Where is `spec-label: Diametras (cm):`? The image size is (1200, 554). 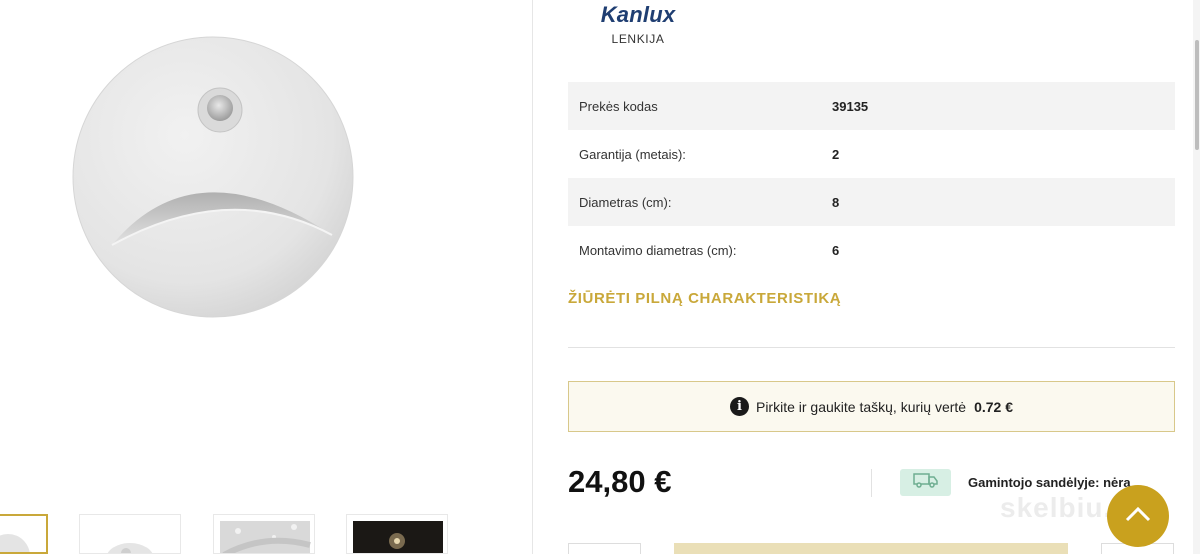 spec-label: Diametras (cm): is located at coordinates (625, 202).